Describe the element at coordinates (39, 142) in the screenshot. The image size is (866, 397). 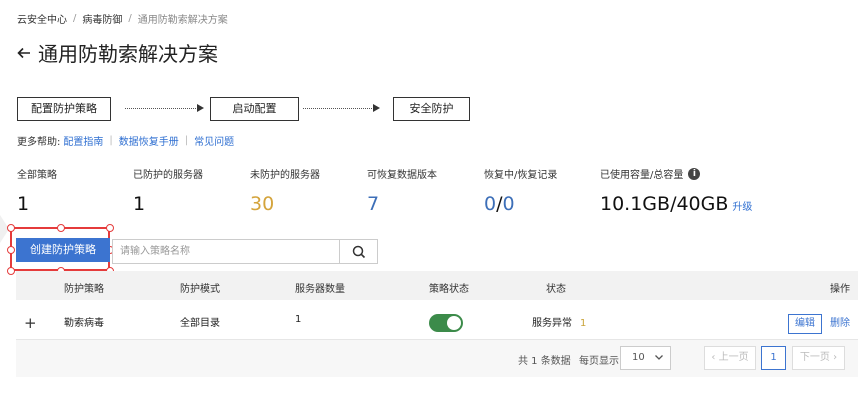
I see `help-label: 更多帮助:` at that location.